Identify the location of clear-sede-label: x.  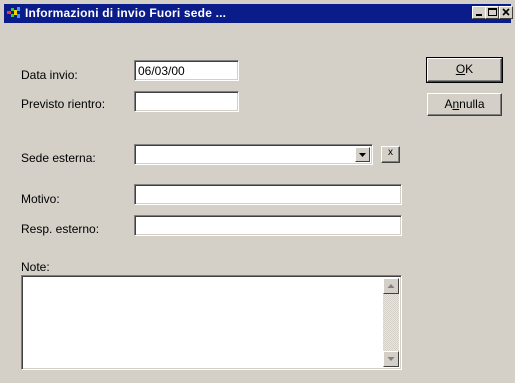
(390, 152).